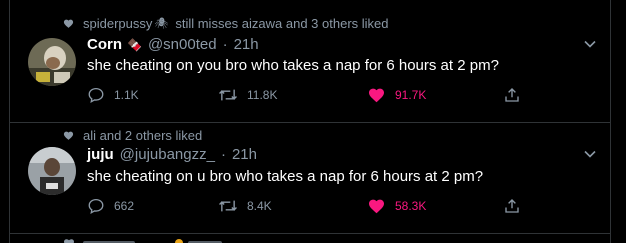 The height and width of the screenshot is (243, 626). I want to click on tweet-actions: 1.1K 11.8K 91.7K, so click(307, 96).